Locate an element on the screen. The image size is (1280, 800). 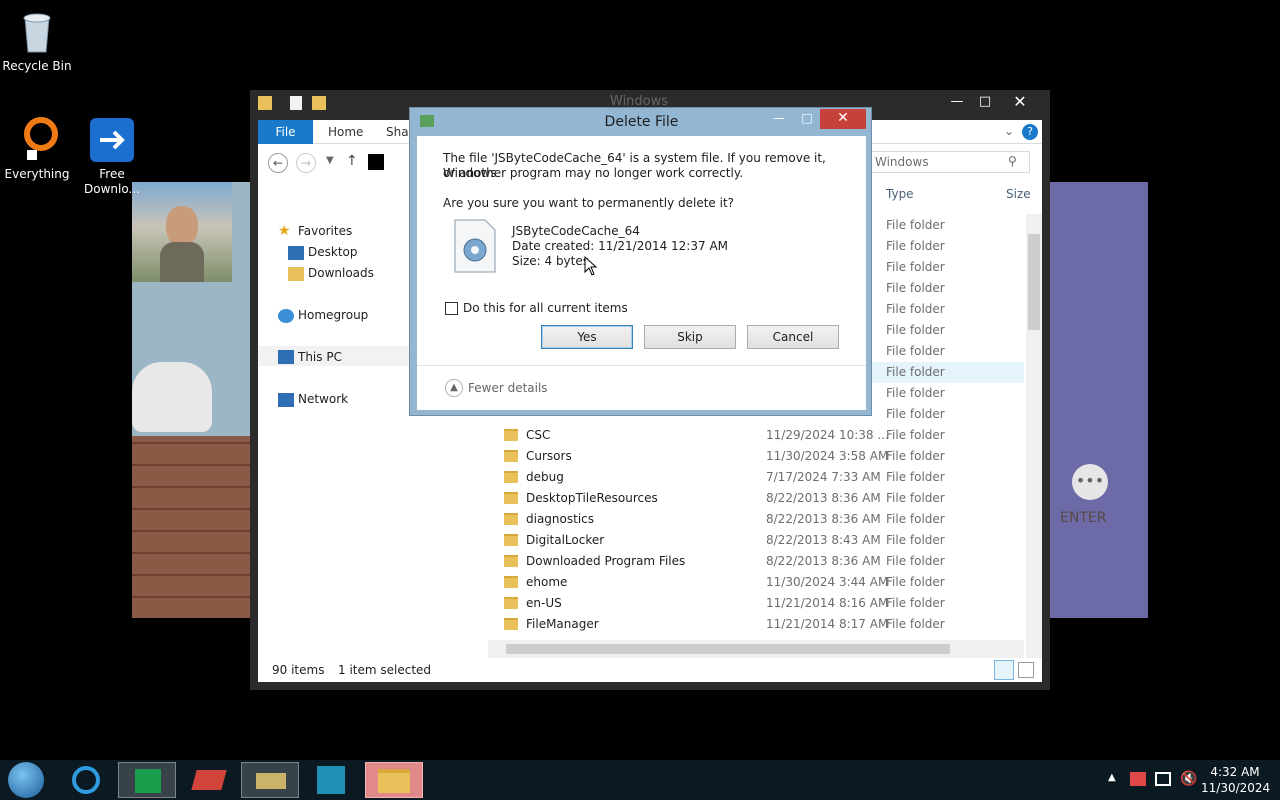
new-folder-icon is located at coordinates (319, 103).